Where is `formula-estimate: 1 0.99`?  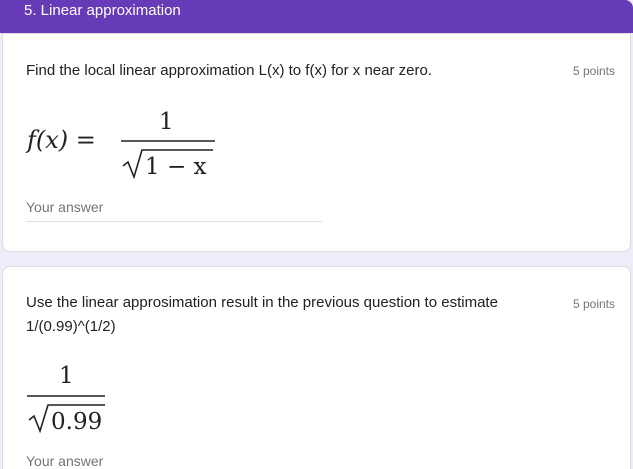
formula-estimate: 1 0.99 is located at coordinates (66, 399).